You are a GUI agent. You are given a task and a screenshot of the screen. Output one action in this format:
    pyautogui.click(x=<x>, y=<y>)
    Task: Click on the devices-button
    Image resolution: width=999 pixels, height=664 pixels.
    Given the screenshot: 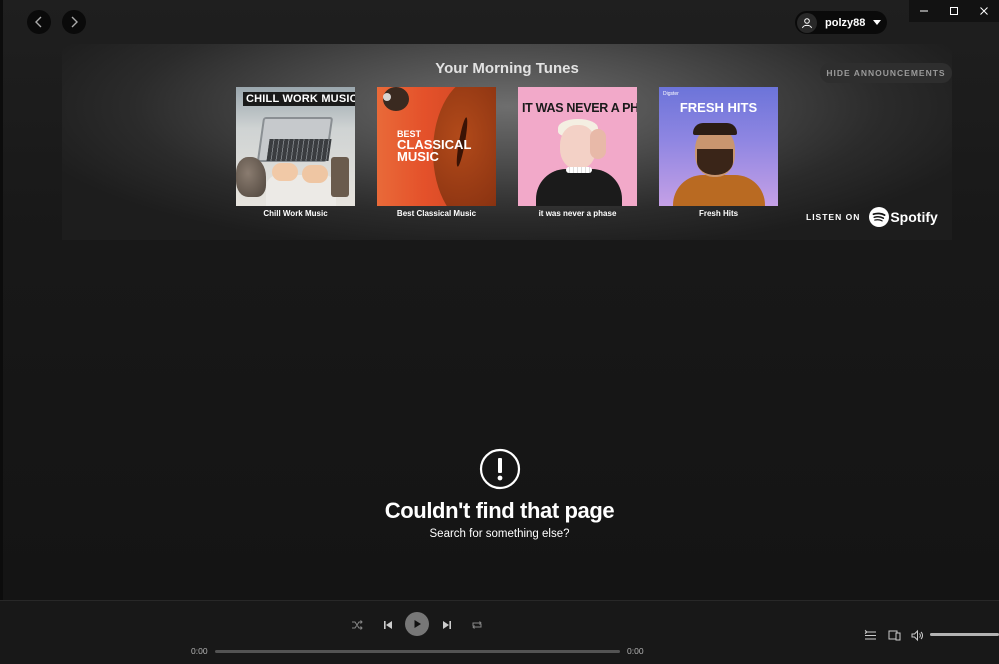 What is the action you would take?
    pyautogui.click(x=894, y=635)
    